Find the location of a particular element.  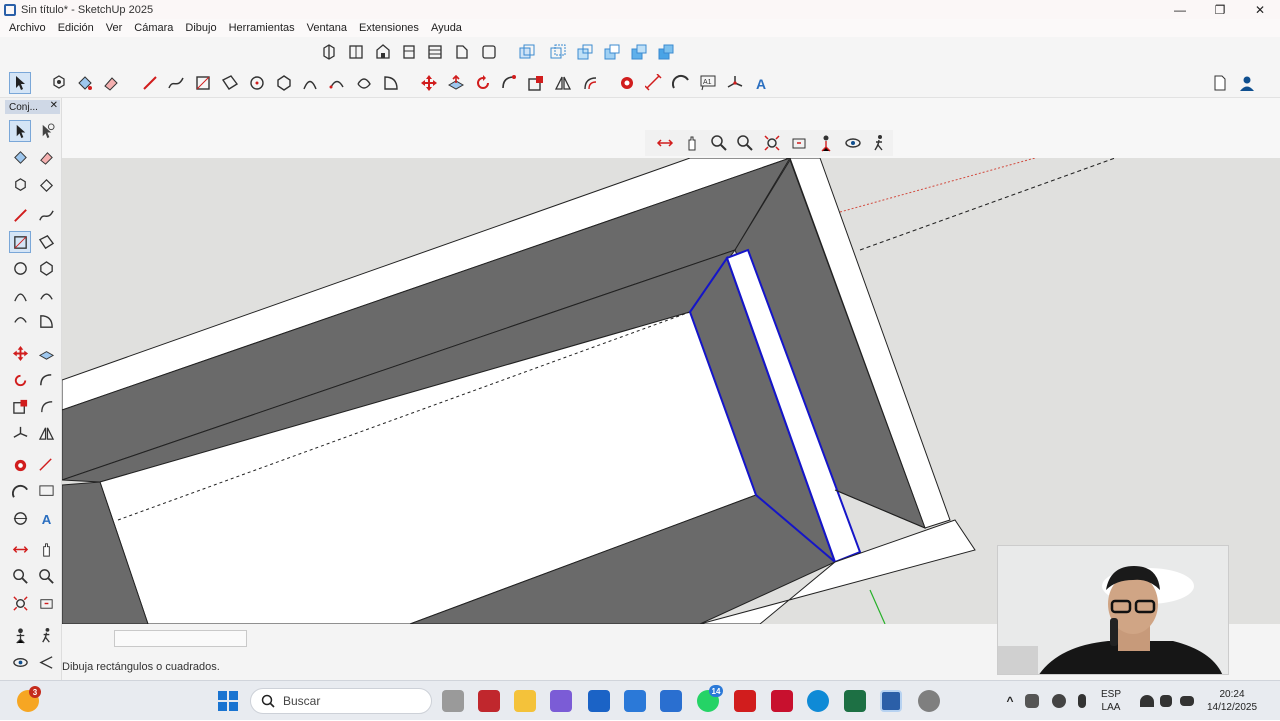

sketchup-taskbar-icon is located at coordinates (891, 701).